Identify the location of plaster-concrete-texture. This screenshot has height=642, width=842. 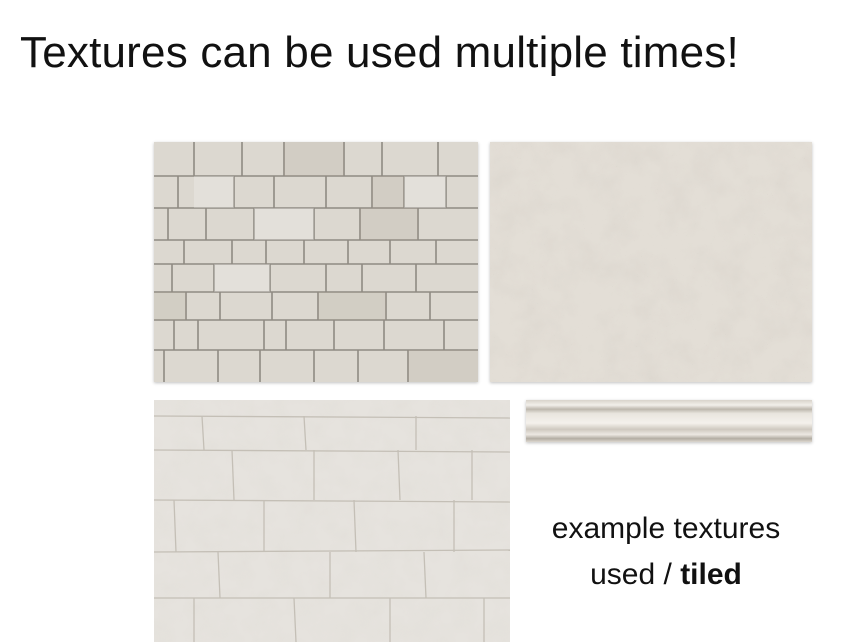
(651, 262).